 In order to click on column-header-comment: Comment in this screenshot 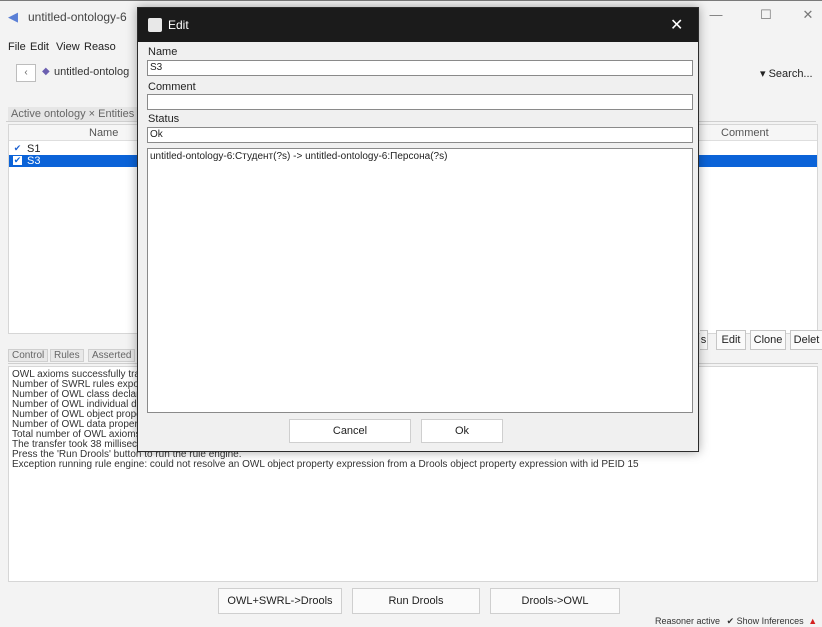, I will do `click(745, 133)`.